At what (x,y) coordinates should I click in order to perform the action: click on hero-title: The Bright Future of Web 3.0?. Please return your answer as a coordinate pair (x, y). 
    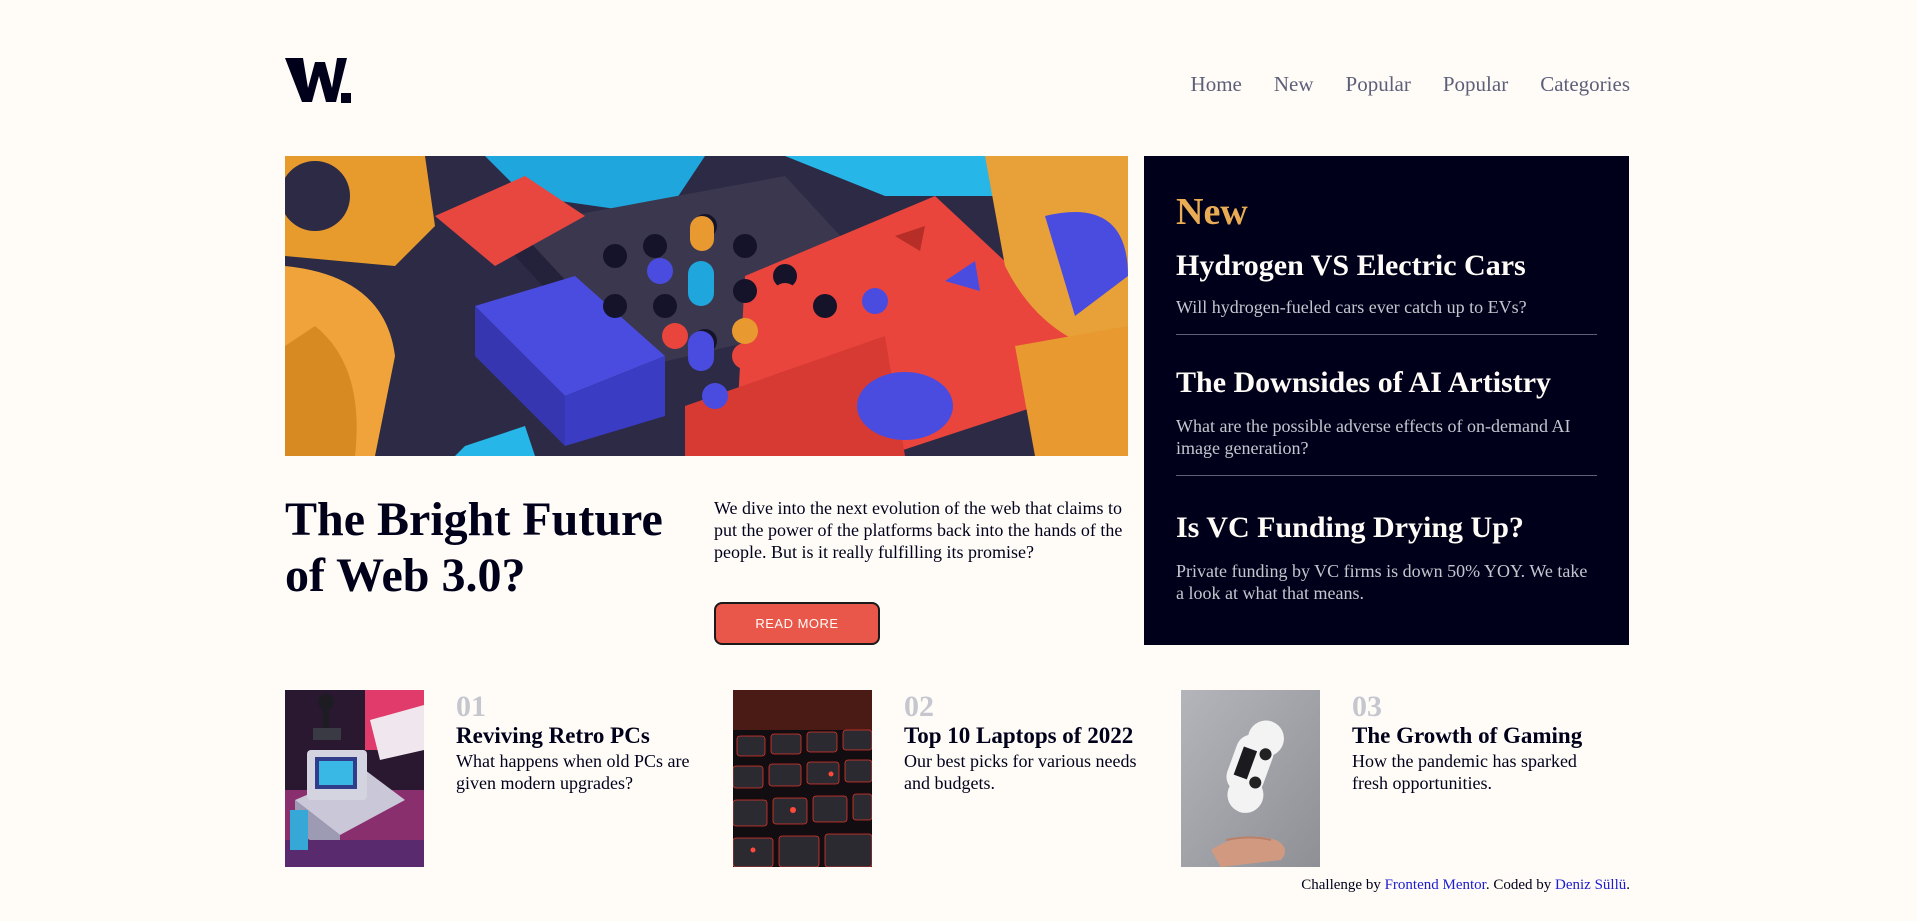
    Looking at the image, I should click on (474, 547).